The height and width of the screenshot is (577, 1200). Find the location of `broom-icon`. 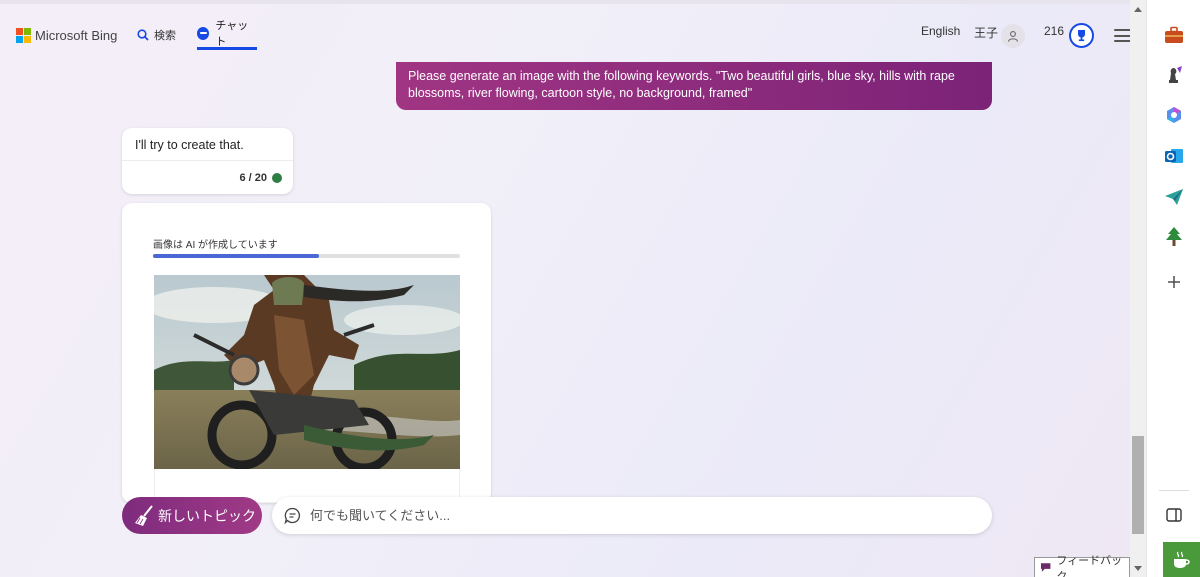

broom-icon is located at coordinates (144, 515).